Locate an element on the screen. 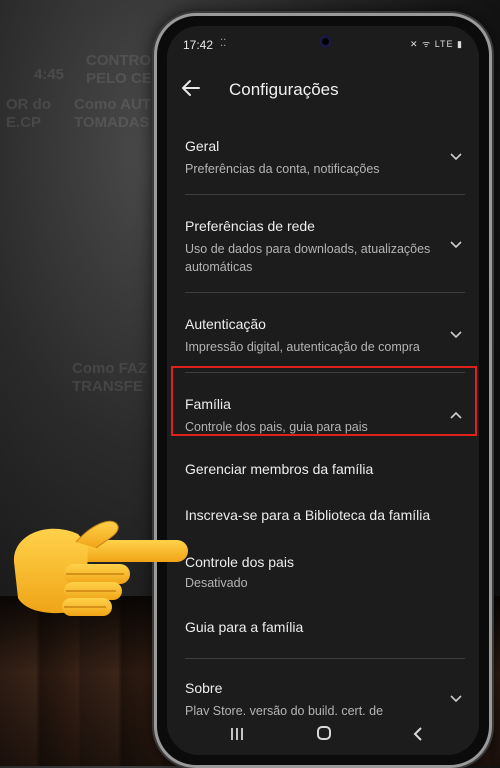  family-item-status: Desativado is located at coordinates (216, 583).